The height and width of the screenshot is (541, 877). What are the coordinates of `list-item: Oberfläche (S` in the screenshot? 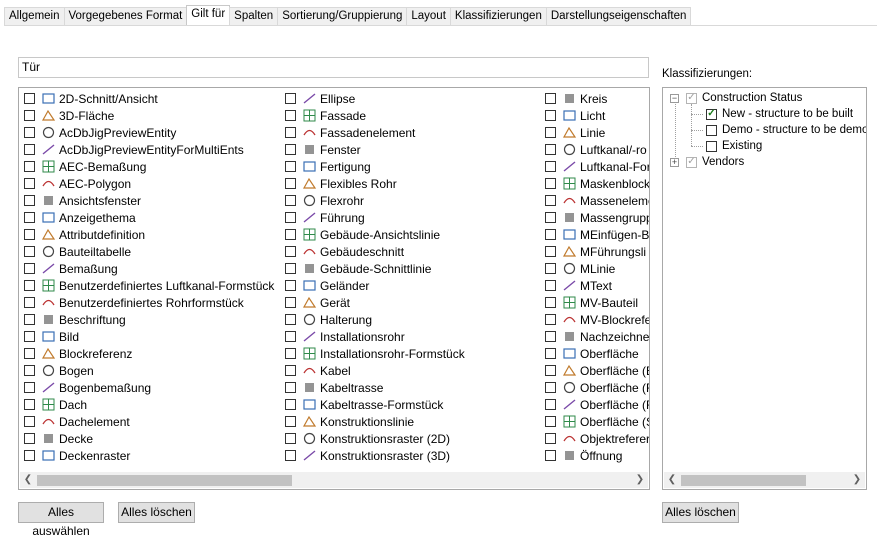 It's located at (594, 421).